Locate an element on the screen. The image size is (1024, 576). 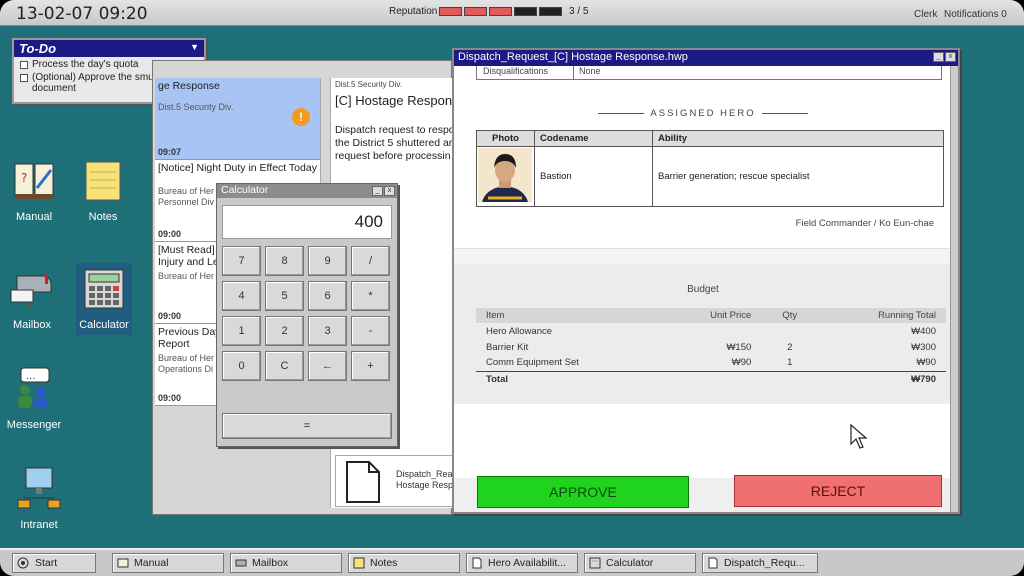
field-commander: Field Commander / Ko Eun-chae is located at coordinates (864, 223).